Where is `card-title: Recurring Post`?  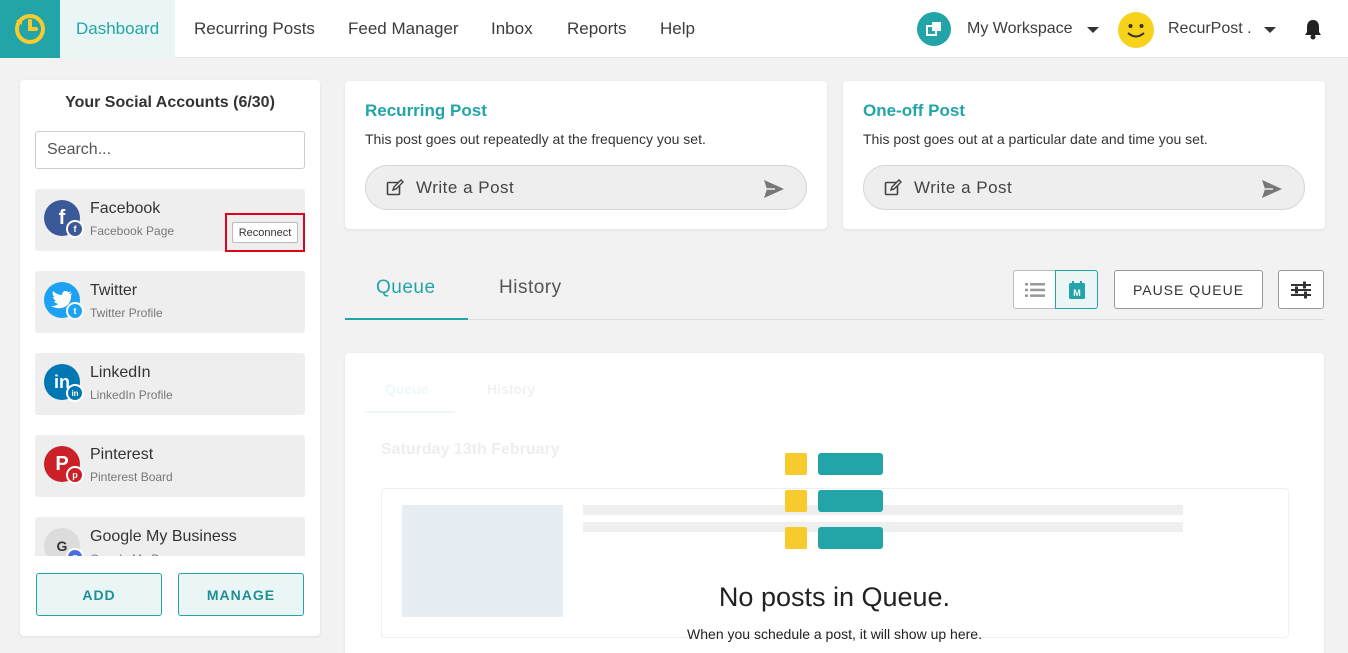 card-title: Recurring Post is located at coordinates (426, 110).